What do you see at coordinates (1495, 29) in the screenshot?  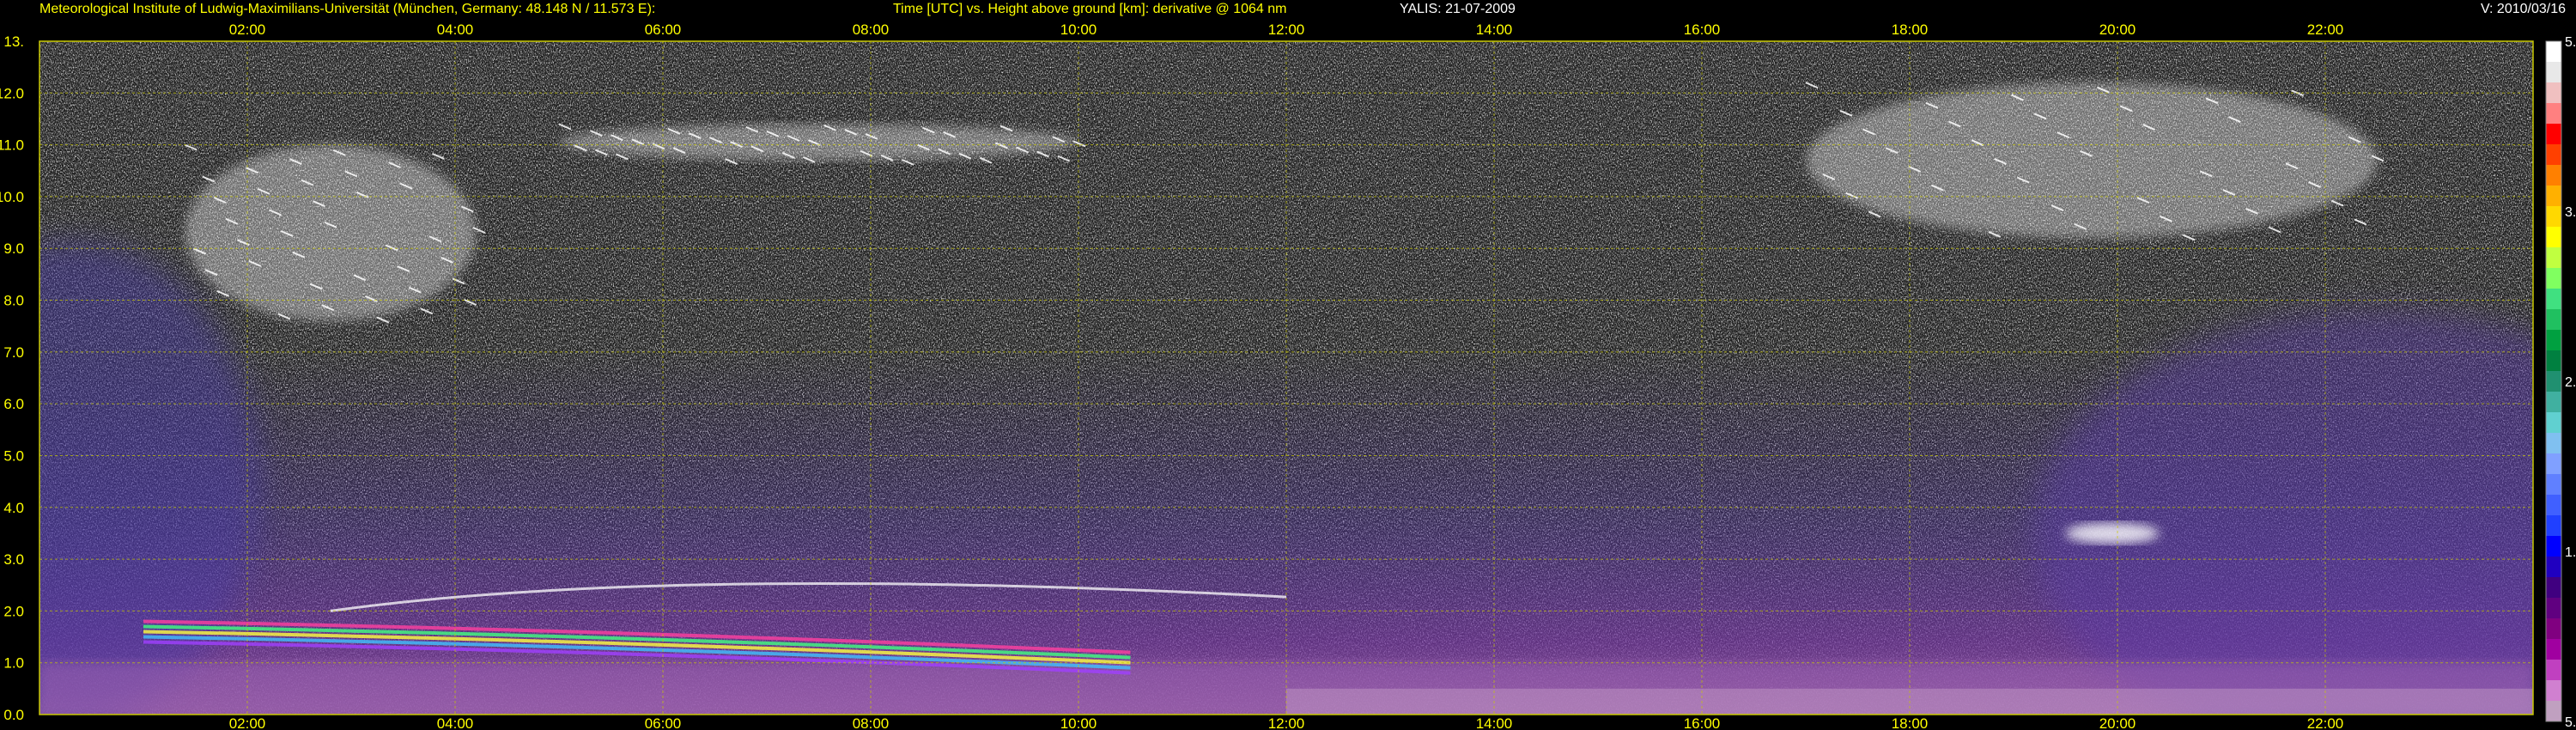 I see `x-tick-label-top: 14:00` at bounding box center [1495, 29].